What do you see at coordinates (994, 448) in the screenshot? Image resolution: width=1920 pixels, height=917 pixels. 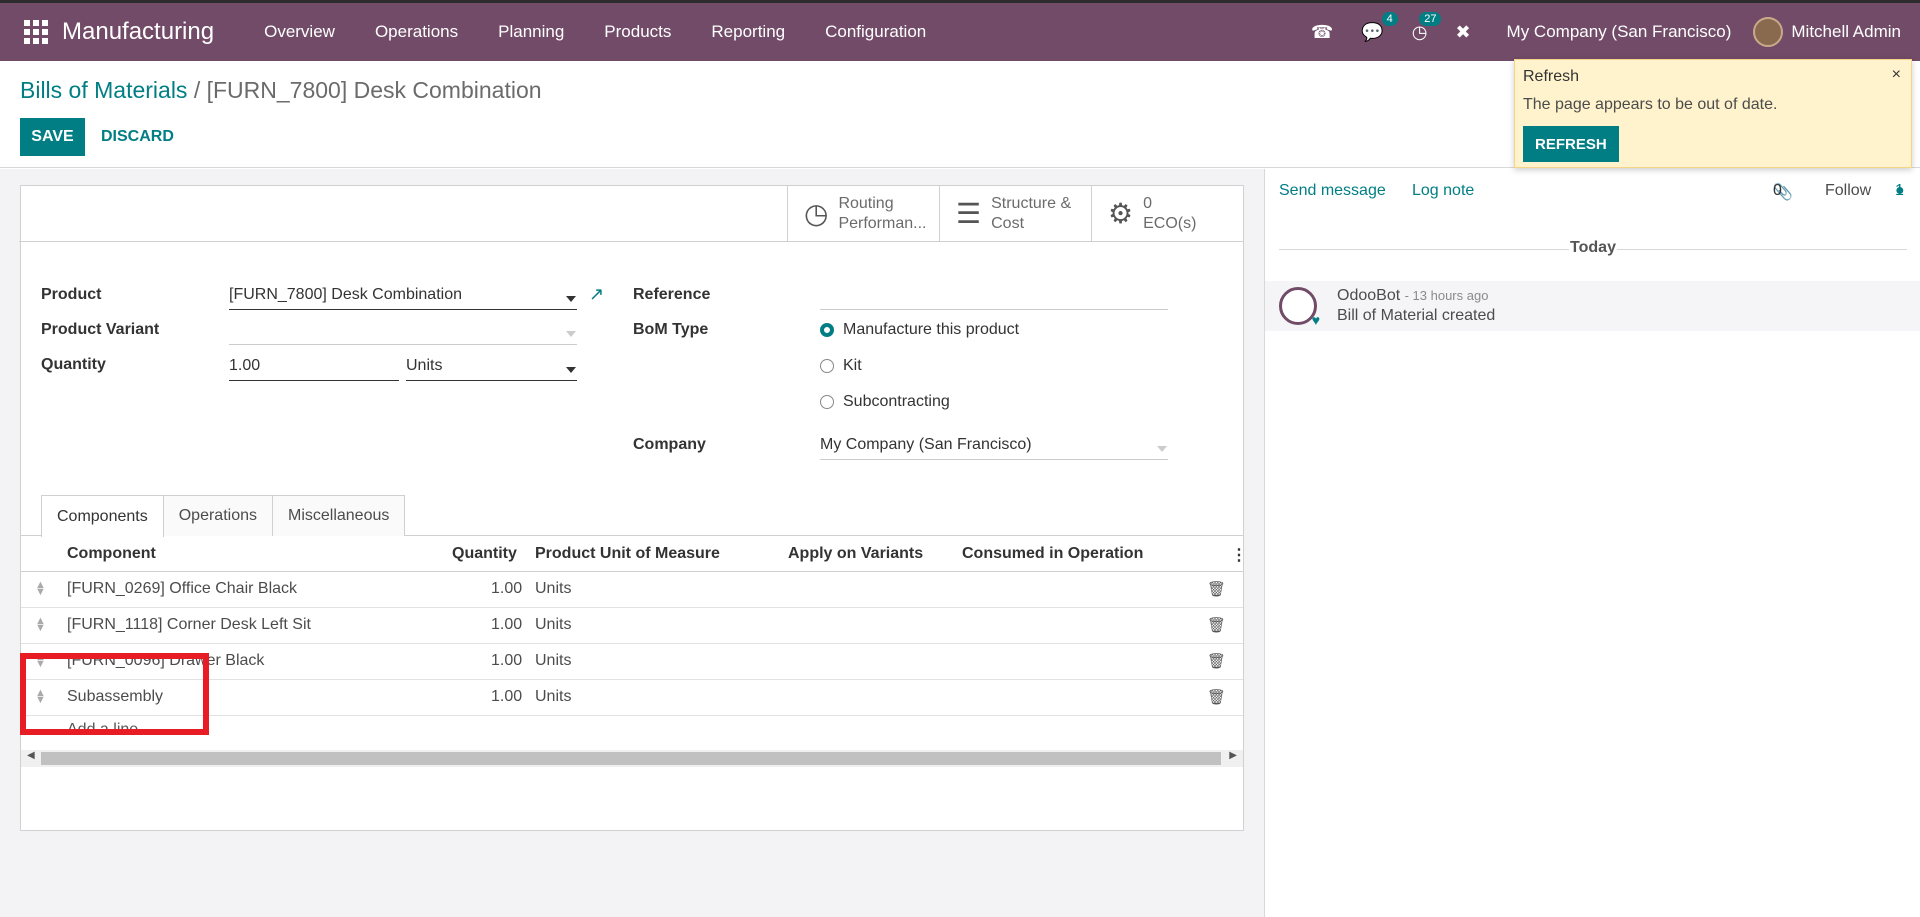 I see `company-field: My Company (San Francisco)` at bounding box center [994, 448].